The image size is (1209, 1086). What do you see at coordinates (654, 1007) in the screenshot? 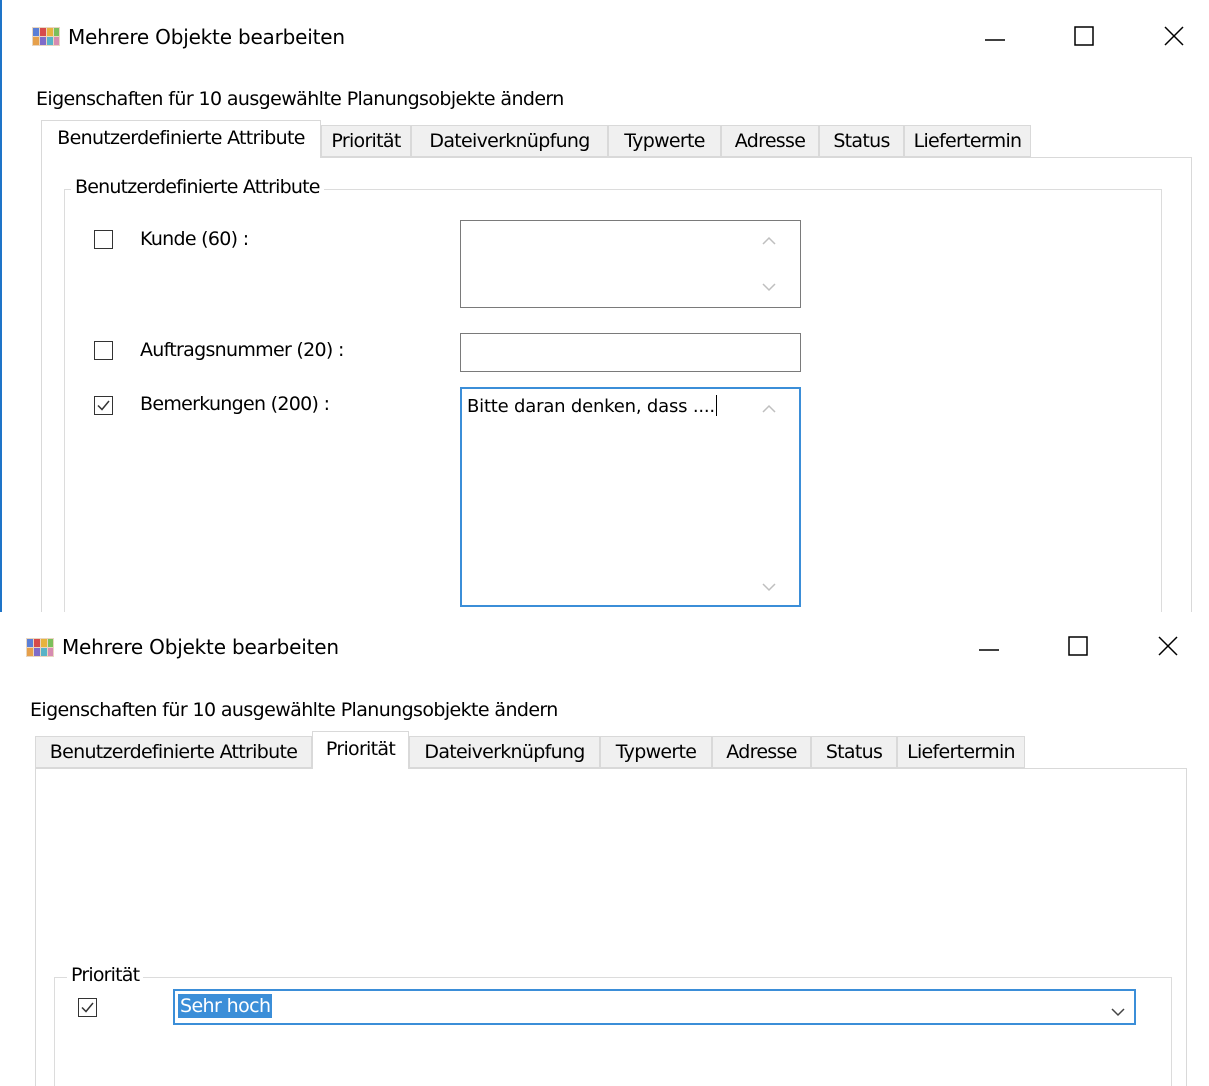
I see `priority-select: Sehr hoch` at bounding box center [654, 1007].